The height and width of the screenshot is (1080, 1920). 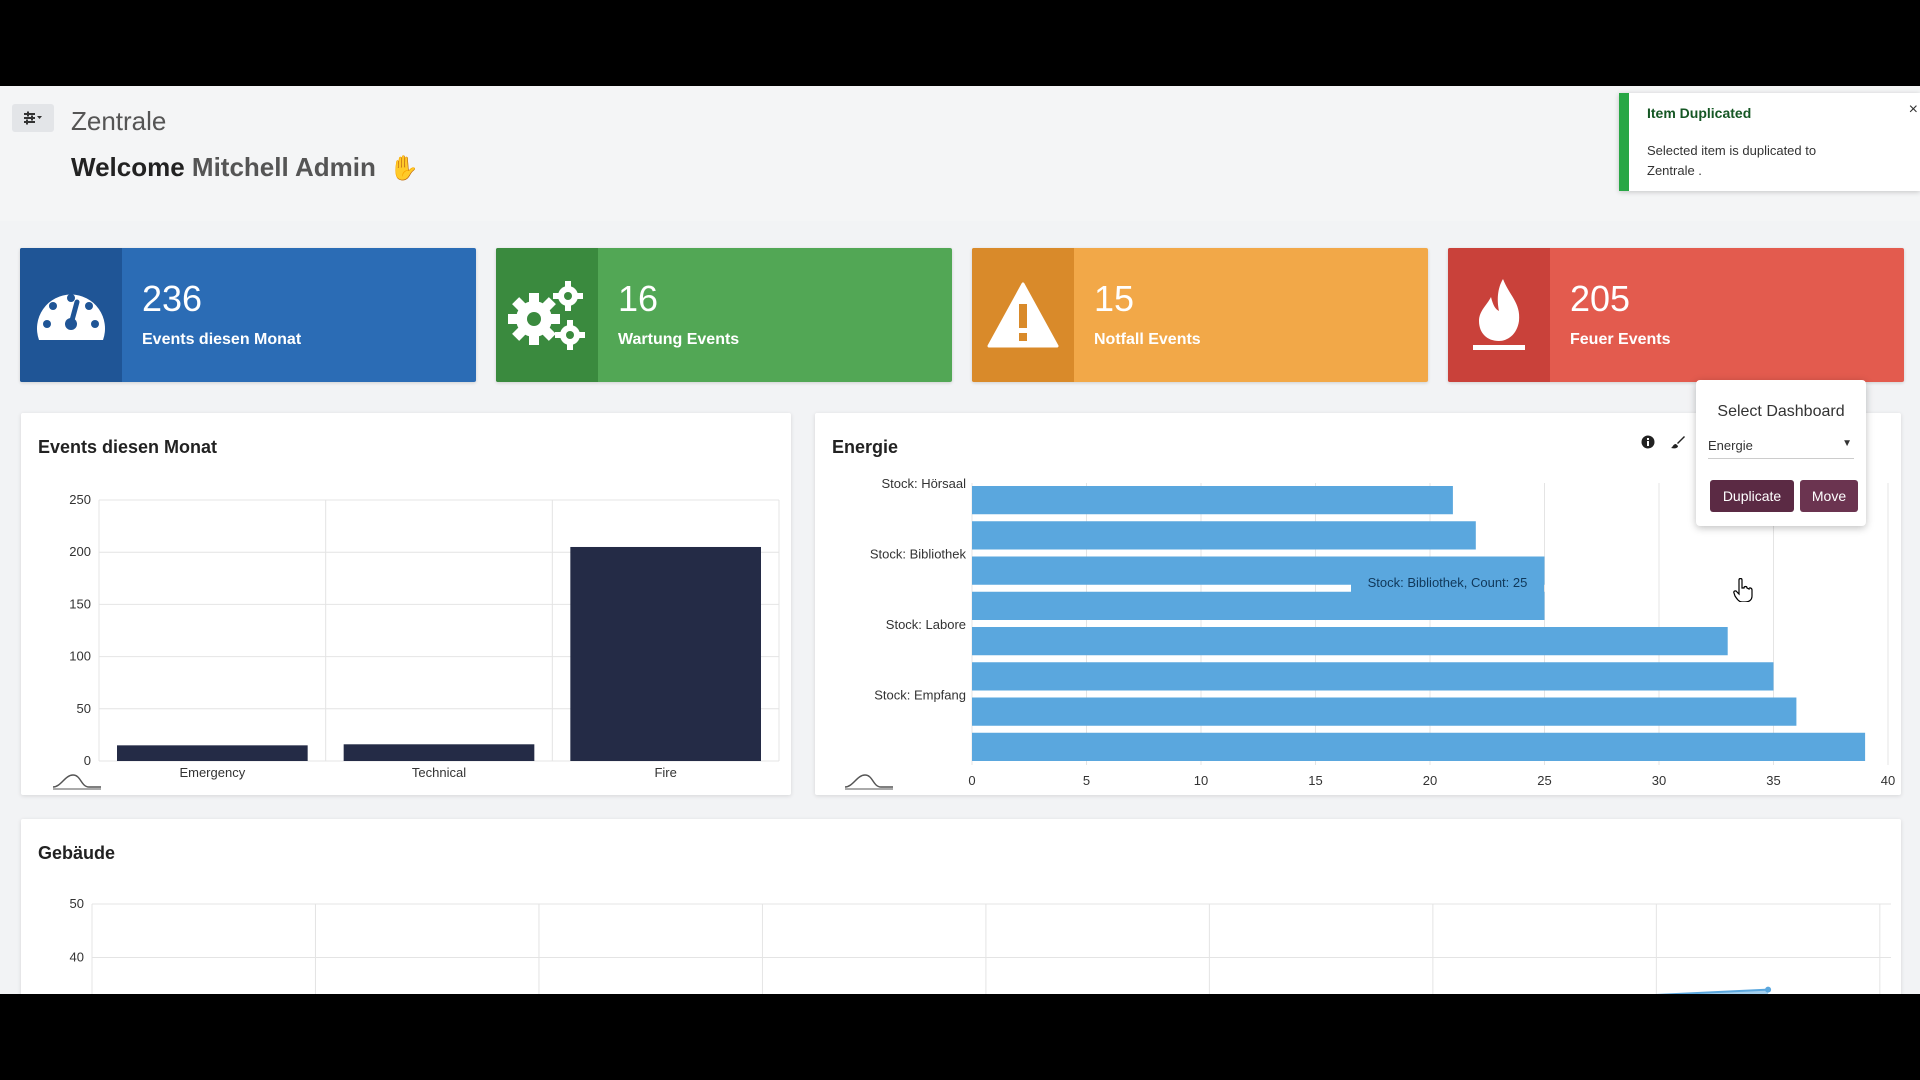 What do you see at coordinates (1888, 780) in the screenshot?
I see `x-tick-label: 40` at bounding box center [1888, 780].